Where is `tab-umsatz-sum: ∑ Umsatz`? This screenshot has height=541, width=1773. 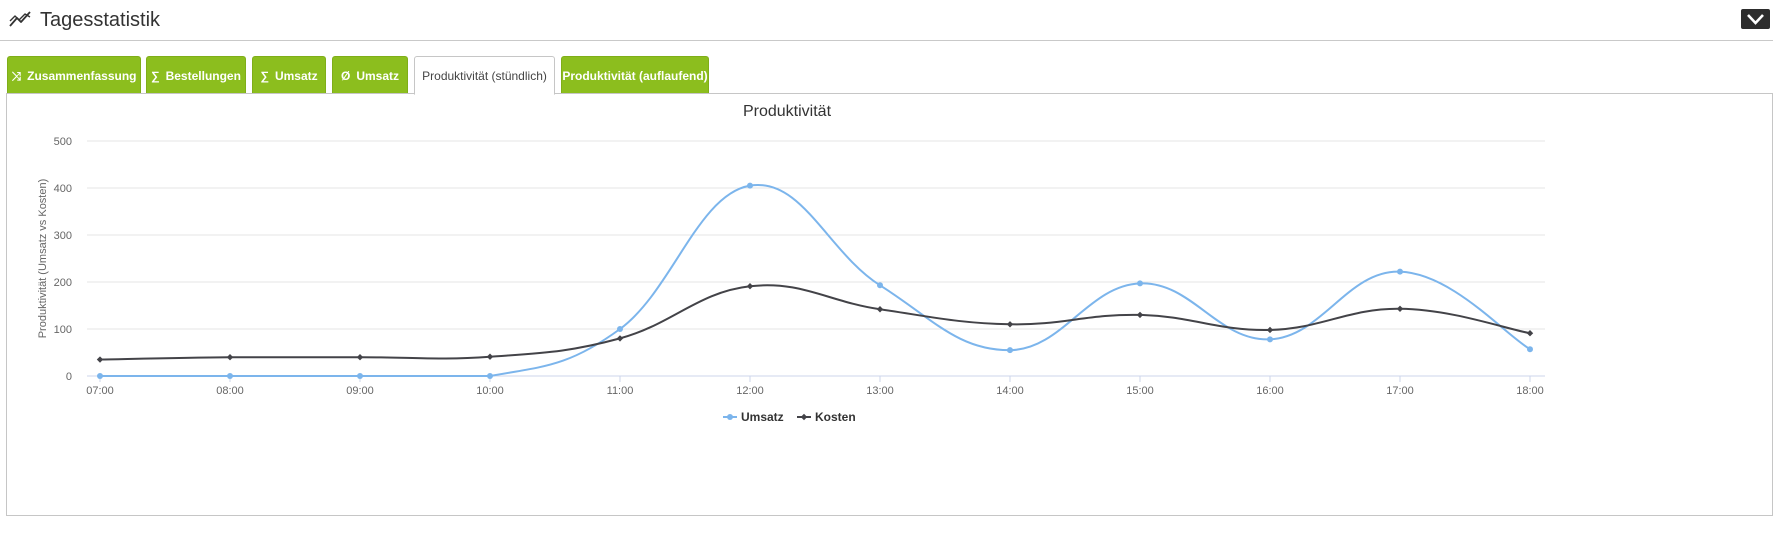 tab-umsatz-sum: ∑ Umsatz is located at coordinates (289, 75).